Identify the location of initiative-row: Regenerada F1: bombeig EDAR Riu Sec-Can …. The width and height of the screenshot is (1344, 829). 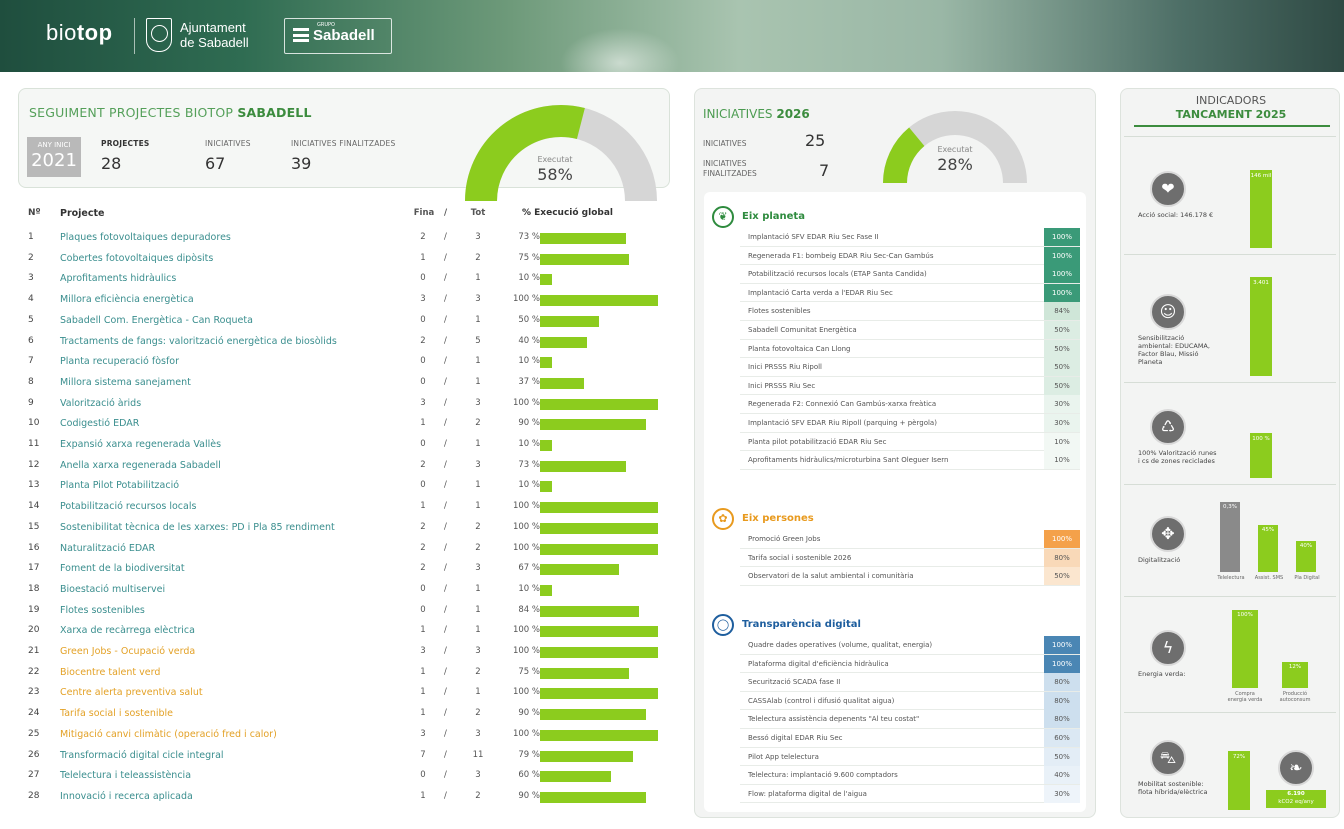
(910, 256).